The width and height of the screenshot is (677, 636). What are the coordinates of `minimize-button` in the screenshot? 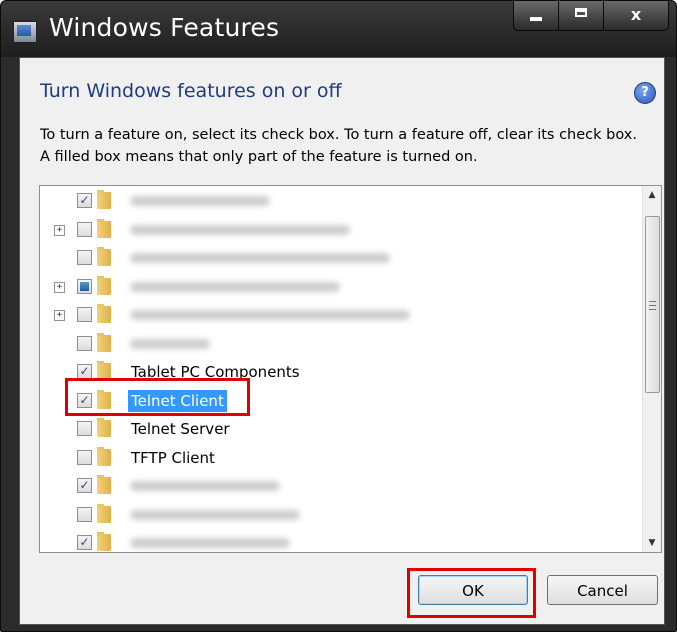 It's located at (536, 16).